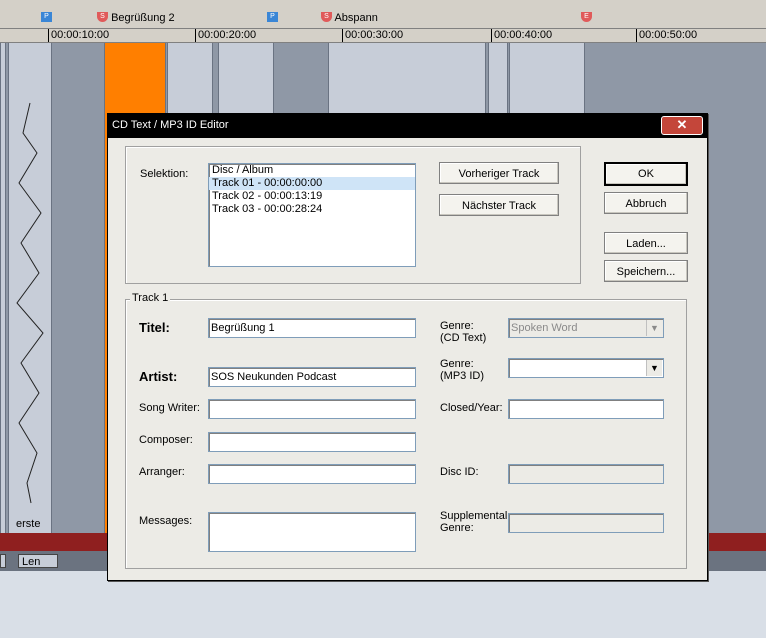  What do you see at coordinates (312, 442) in the screenshot?
I see `composer-field` at bounding box center [312, 442].